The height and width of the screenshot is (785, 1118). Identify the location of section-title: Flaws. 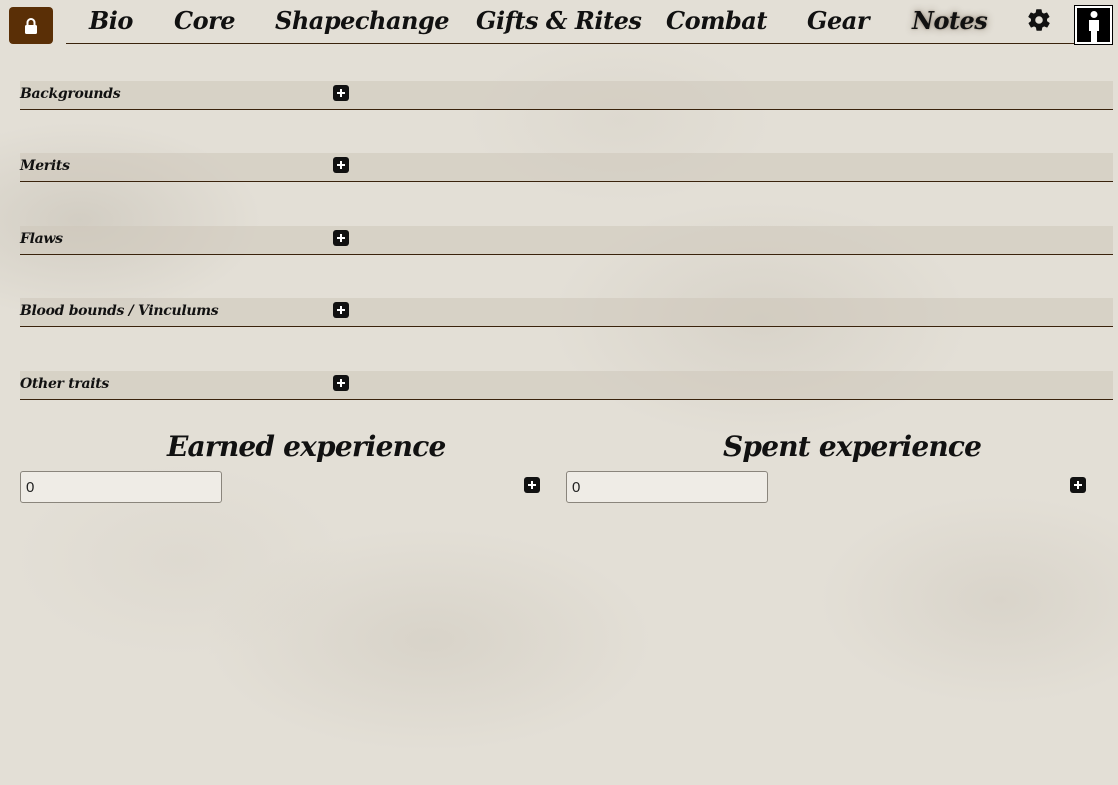
(41, 239).